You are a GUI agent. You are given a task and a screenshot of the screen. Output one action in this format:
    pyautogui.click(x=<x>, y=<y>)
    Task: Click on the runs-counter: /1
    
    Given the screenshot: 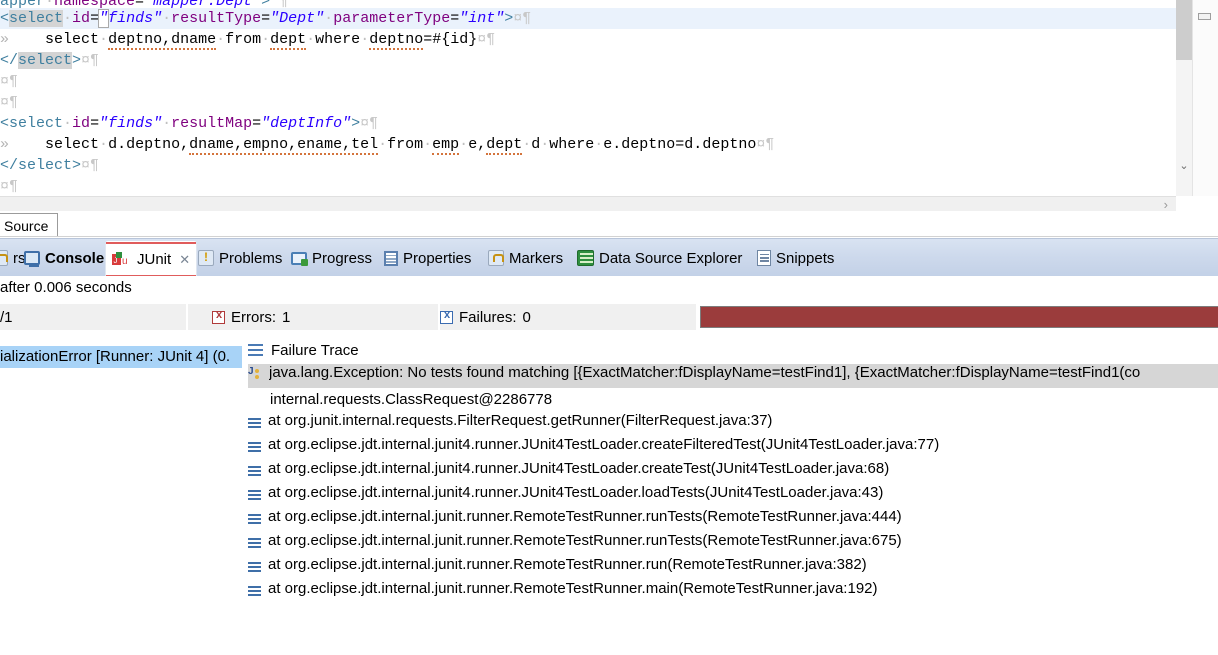 What is the action you would take?
    pyautogui.click(x=93, y=317)
    